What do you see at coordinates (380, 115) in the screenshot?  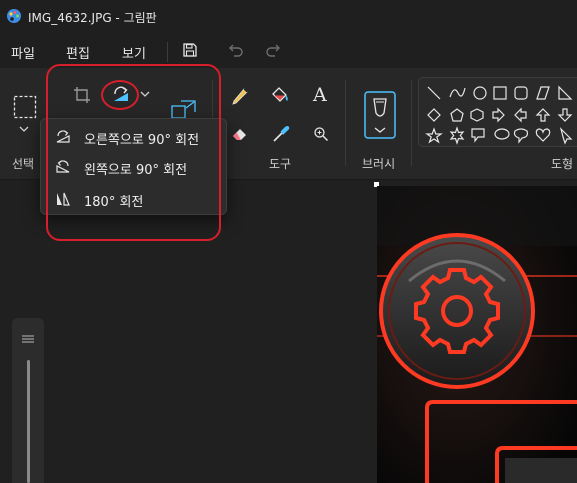 I see `brush-icon` at bounding box center [380, 115].